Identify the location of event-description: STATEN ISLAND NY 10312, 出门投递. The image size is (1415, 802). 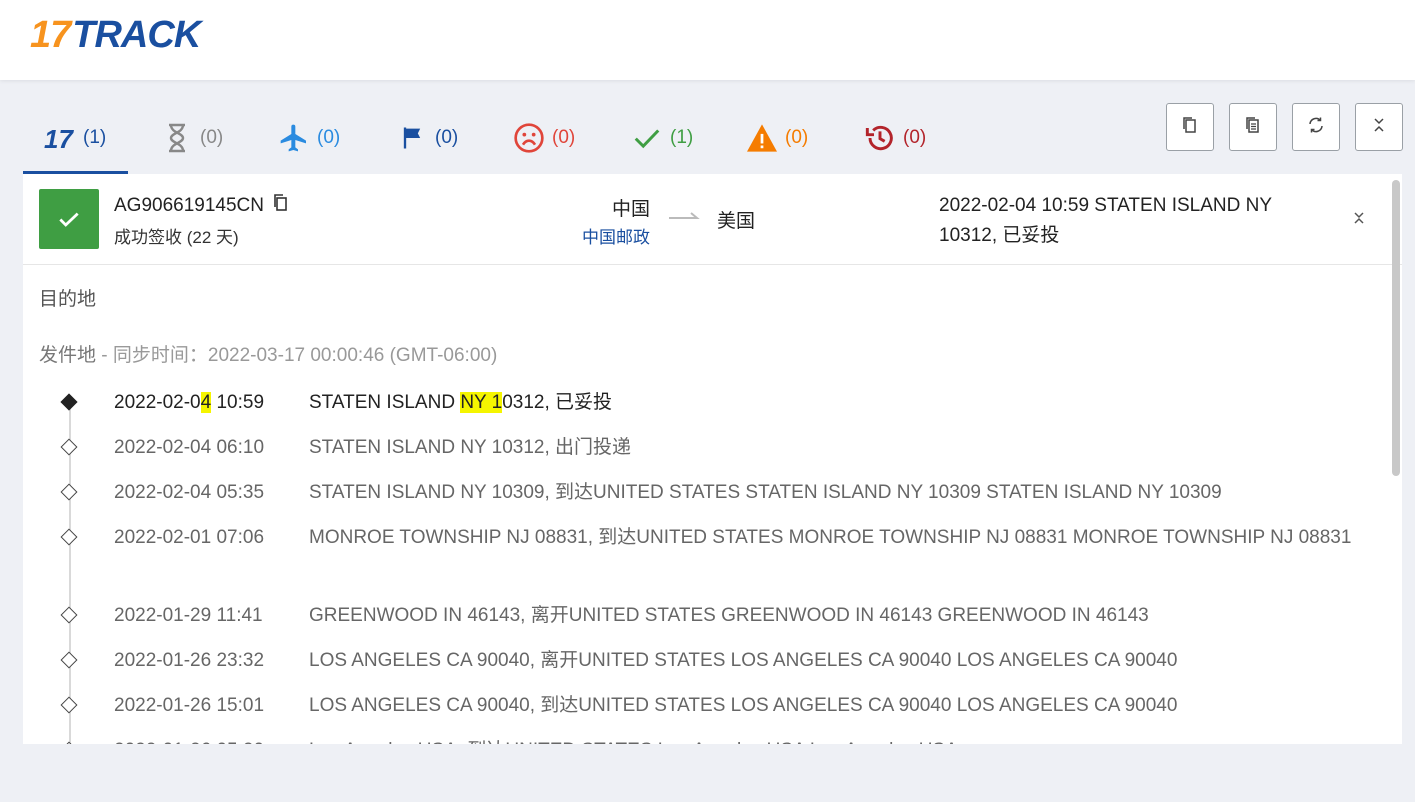
(470, 447).